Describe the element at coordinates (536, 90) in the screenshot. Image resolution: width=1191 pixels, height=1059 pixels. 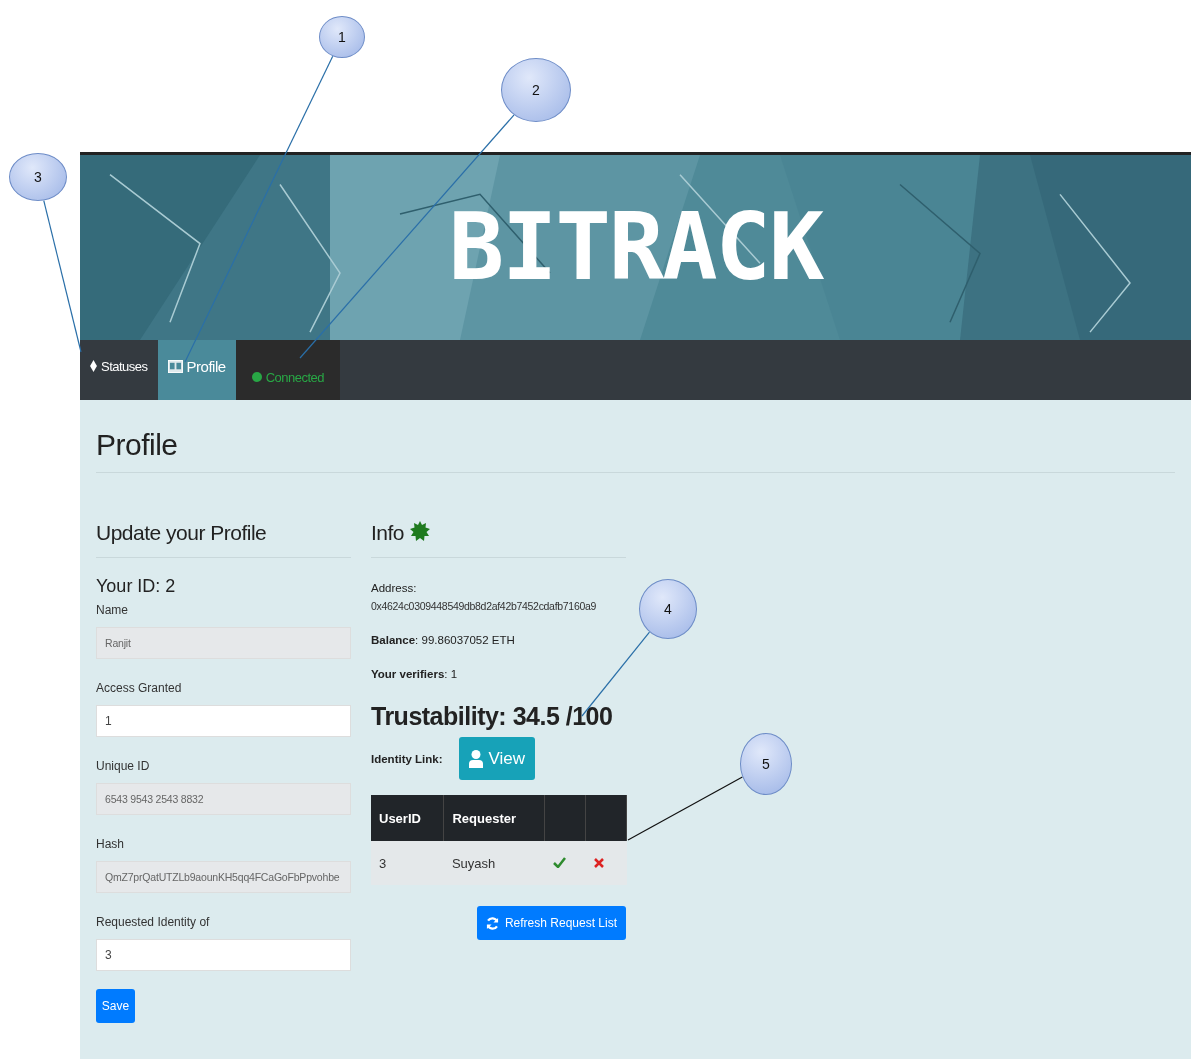
I see `callout-marker: 2` at that location.